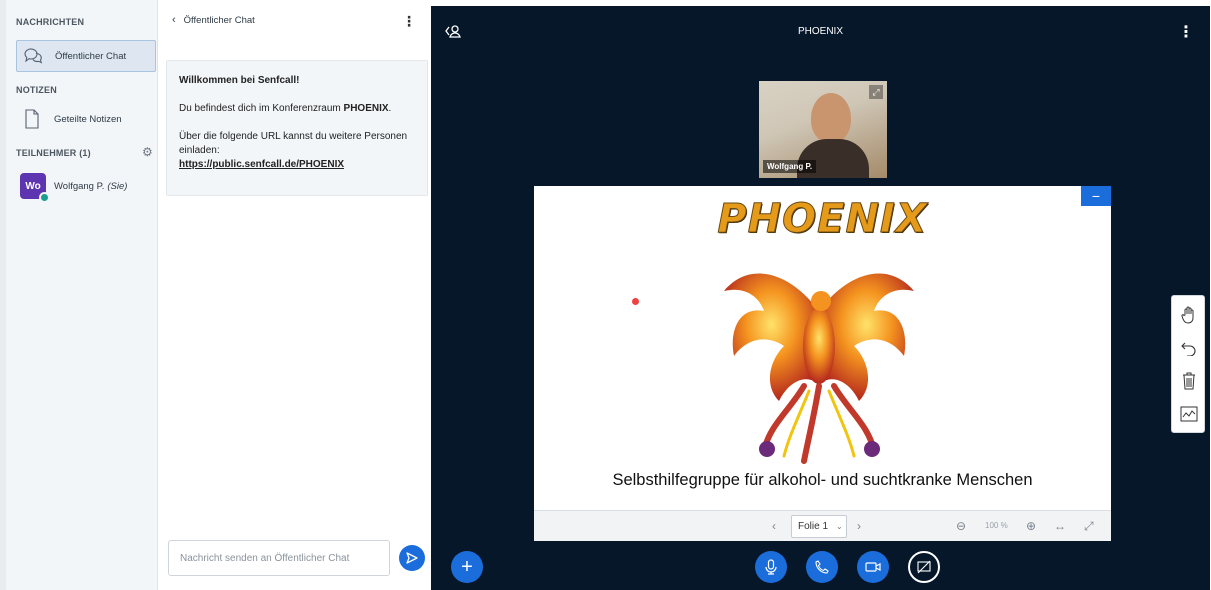 Image resolution: width=1211 pixels, height=590 pixels. I want to click on chat-message-input: Nachricht senden an Öffentlicher Chat, so click(279, 558).